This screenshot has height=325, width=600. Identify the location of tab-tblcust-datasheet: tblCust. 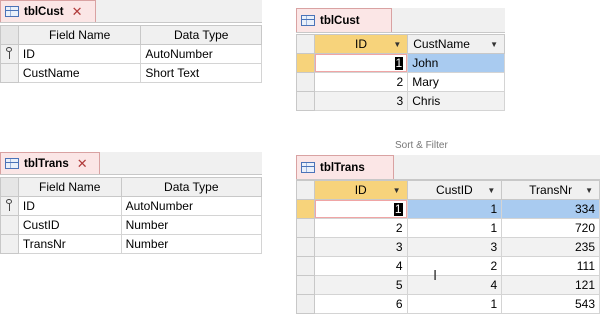
(344, 20).